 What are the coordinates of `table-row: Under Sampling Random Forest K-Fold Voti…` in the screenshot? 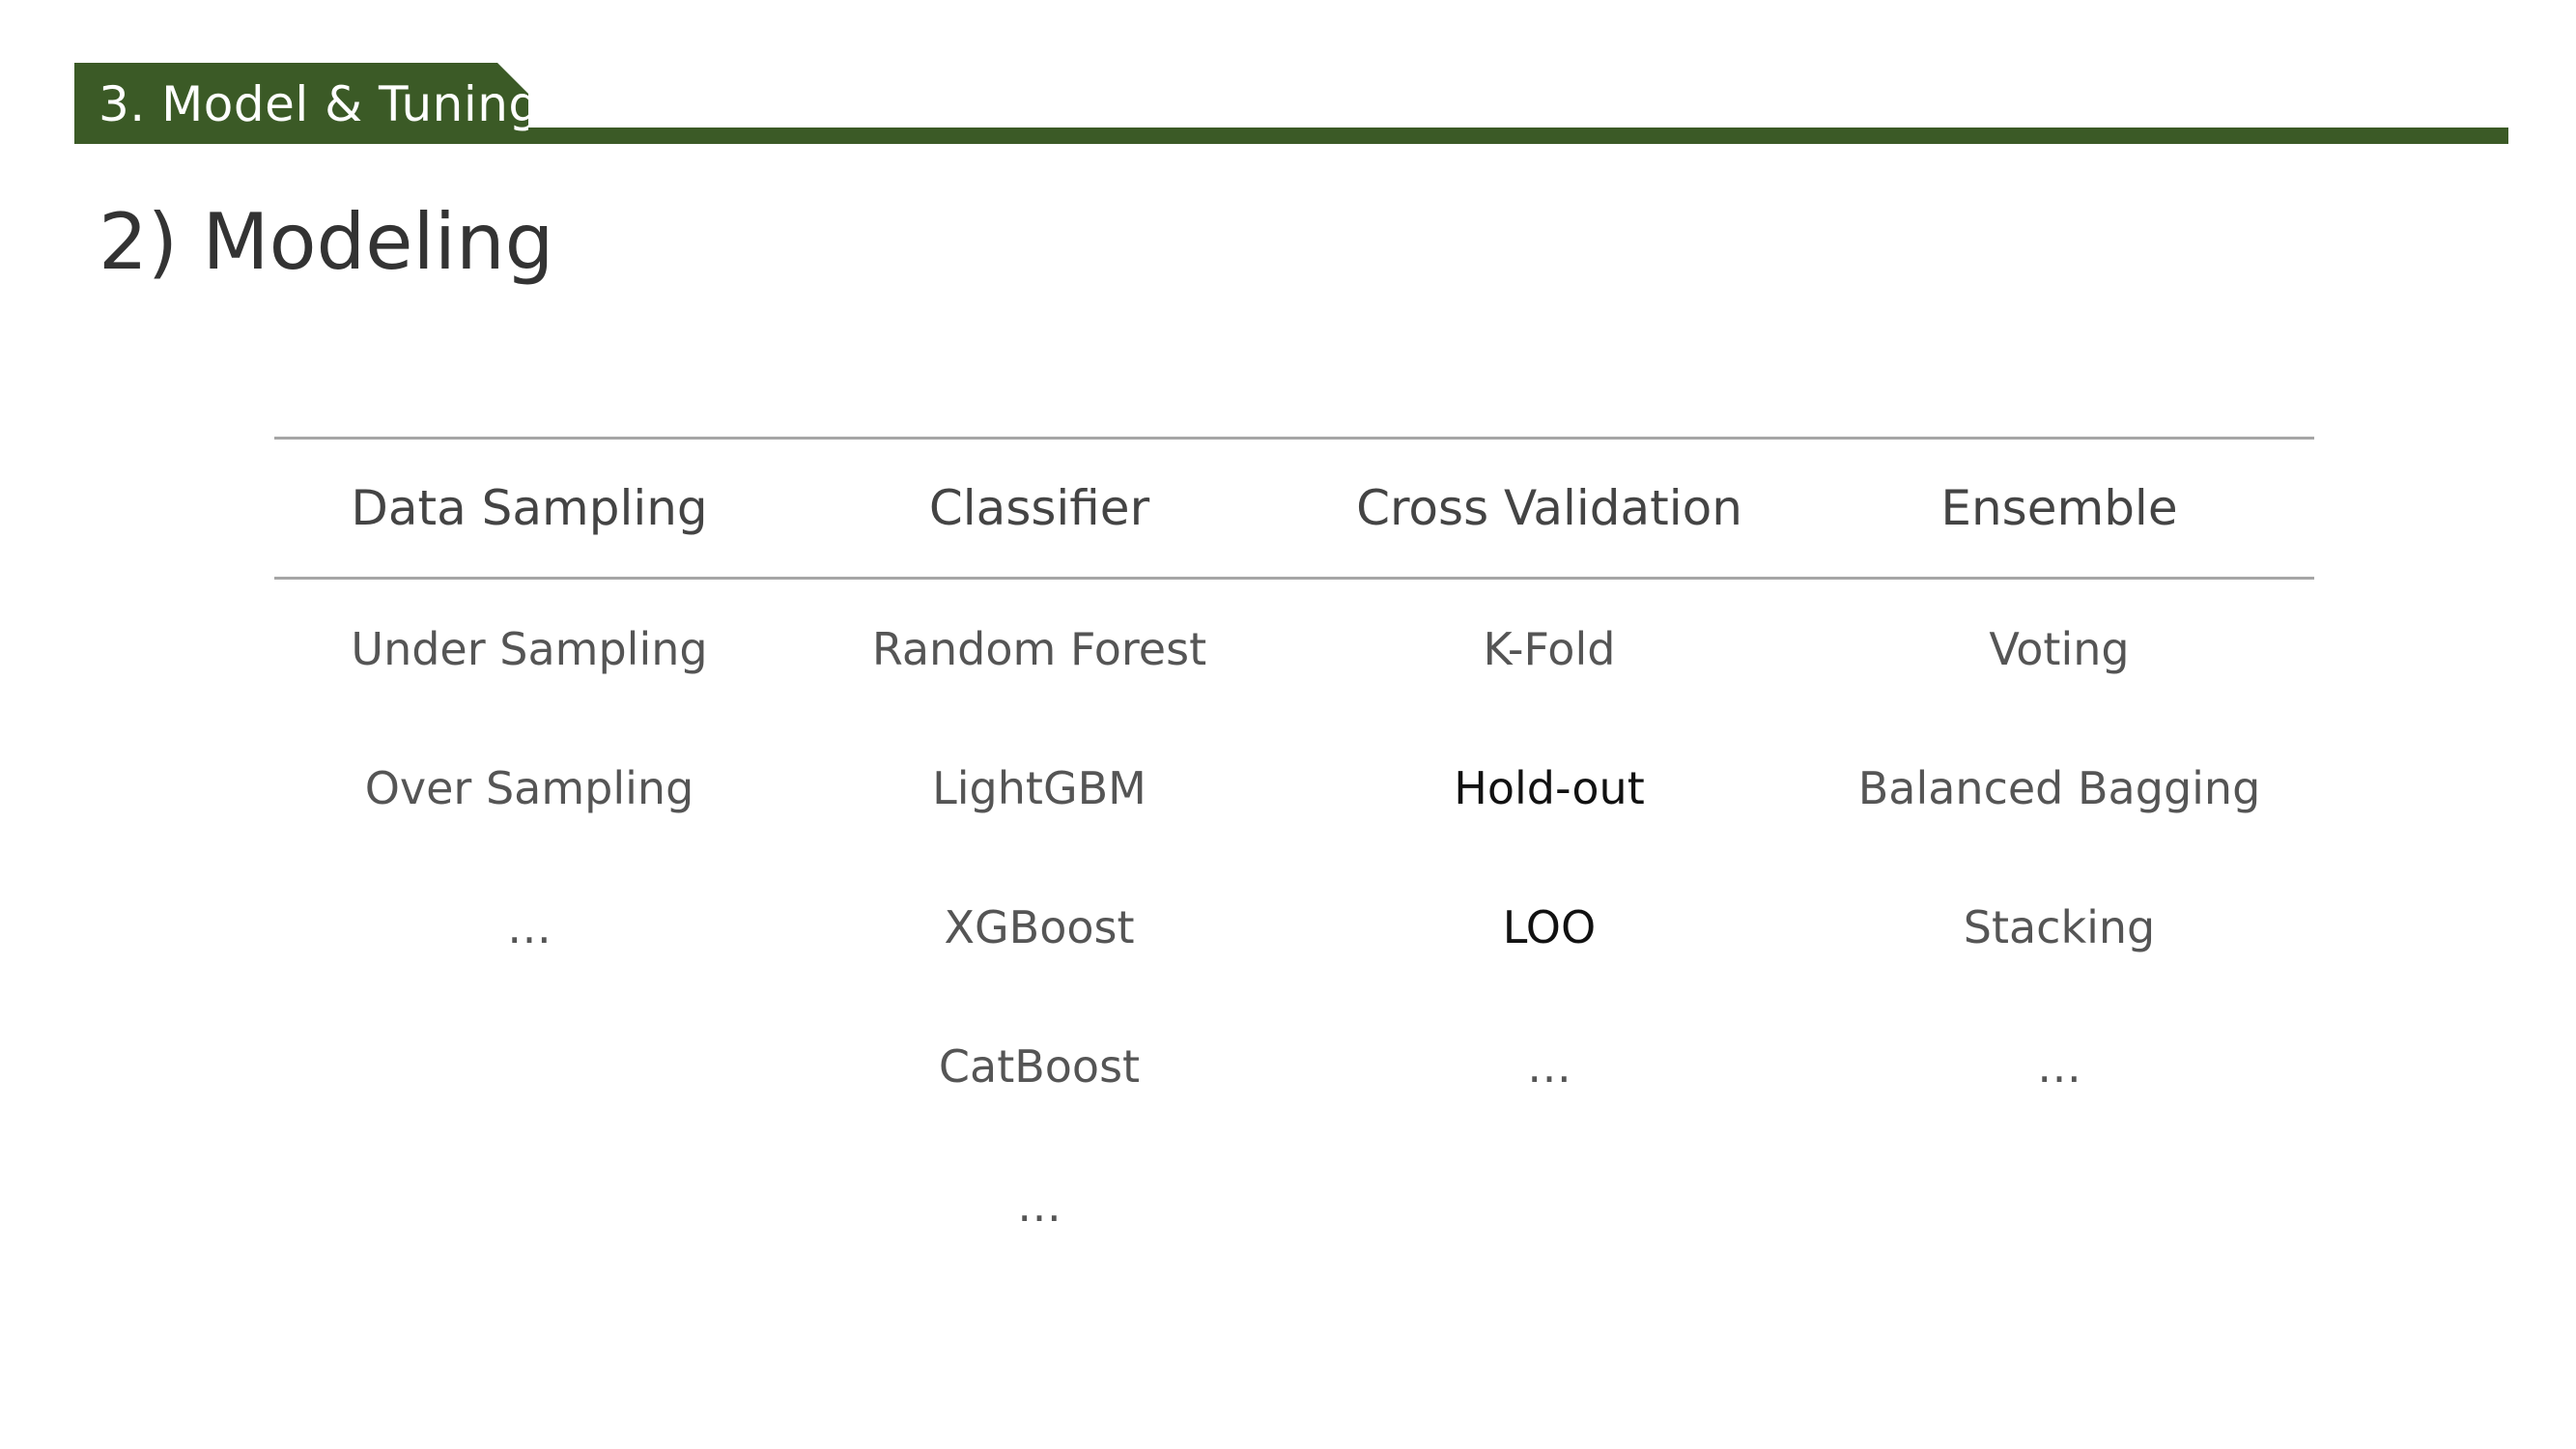 It's located at (1294, 649).